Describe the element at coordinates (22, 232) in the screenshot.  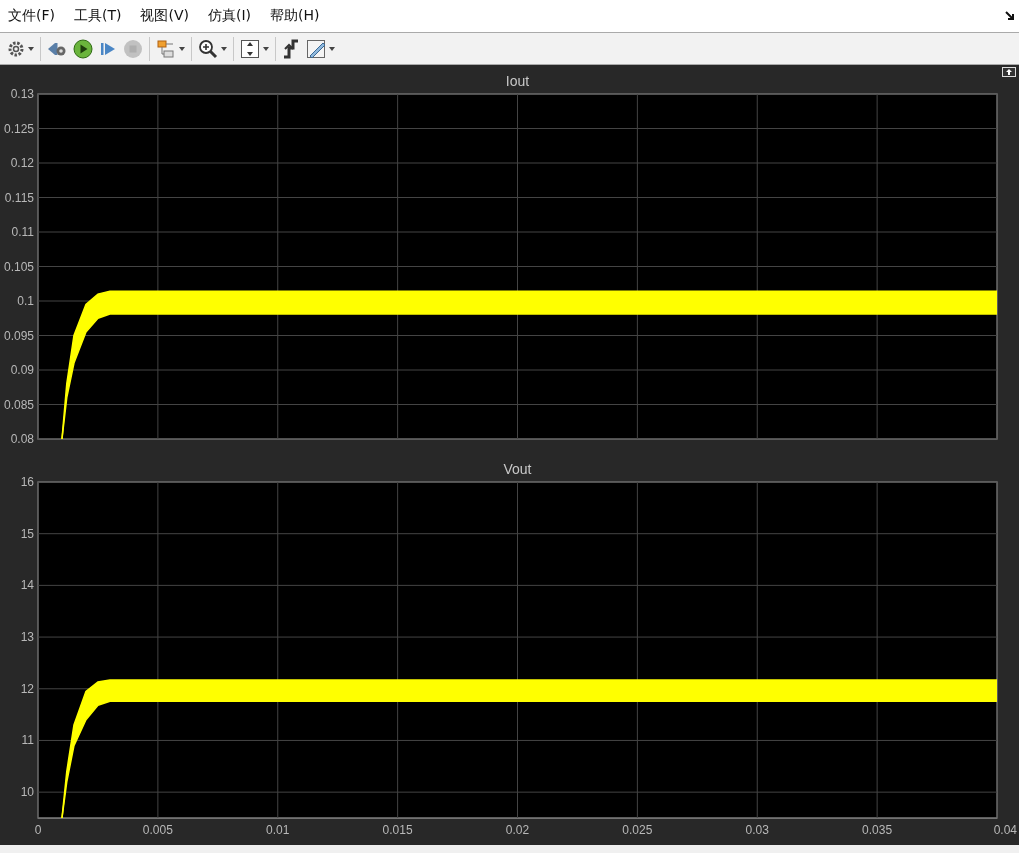
I see `y-tick-label: 0.11` at that location.